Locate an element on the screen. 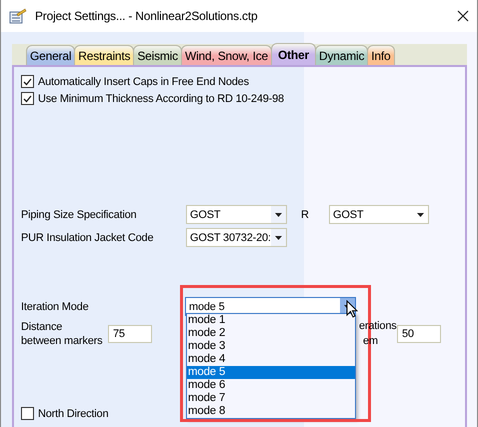 This screenshot has width=478, height=427. tab: Wind, Snow, Ice is located at coordinates (226, 55).